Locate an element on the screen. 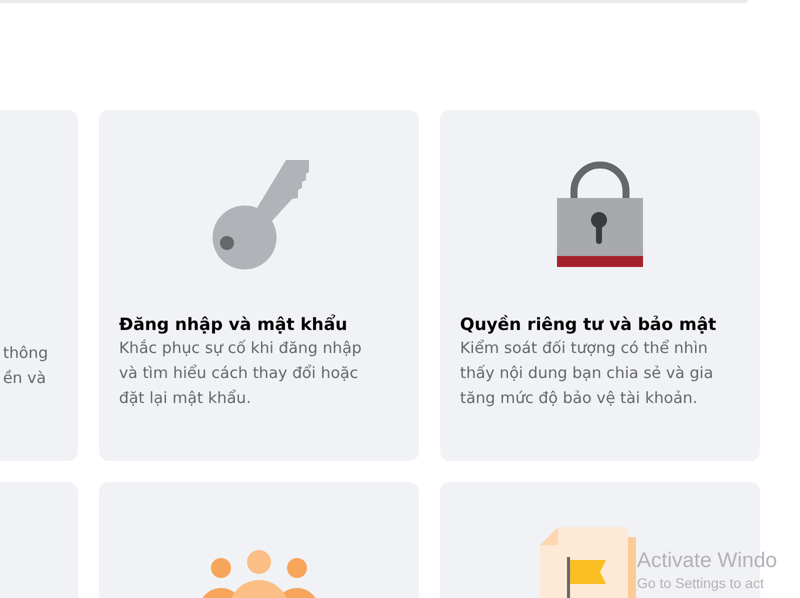 The width and height of the screenshot is (800, 598). card-description: Khắc phục sự cố khi đăng nhập và tìm hiểu cách thay đổi hoặc đặt lại mật khẩu. is located at coordinates (241, 374).